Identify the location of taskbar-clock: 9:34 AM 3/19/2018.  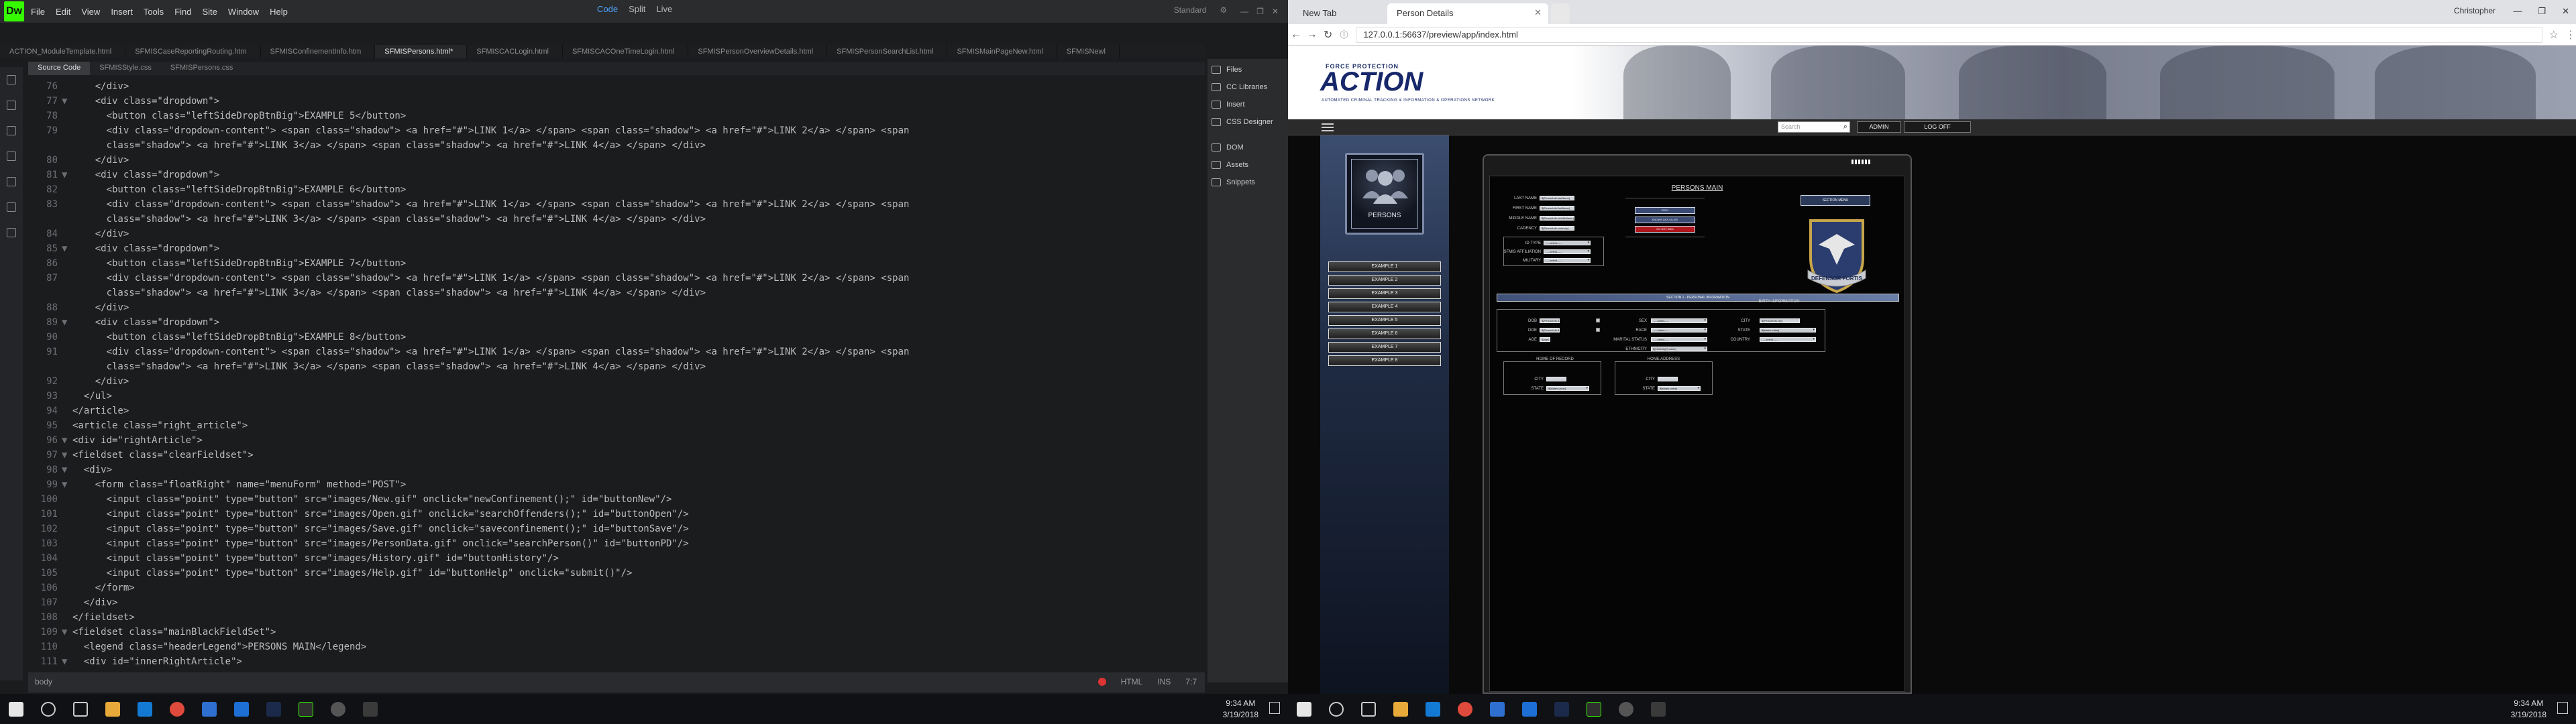
(1240, 710).